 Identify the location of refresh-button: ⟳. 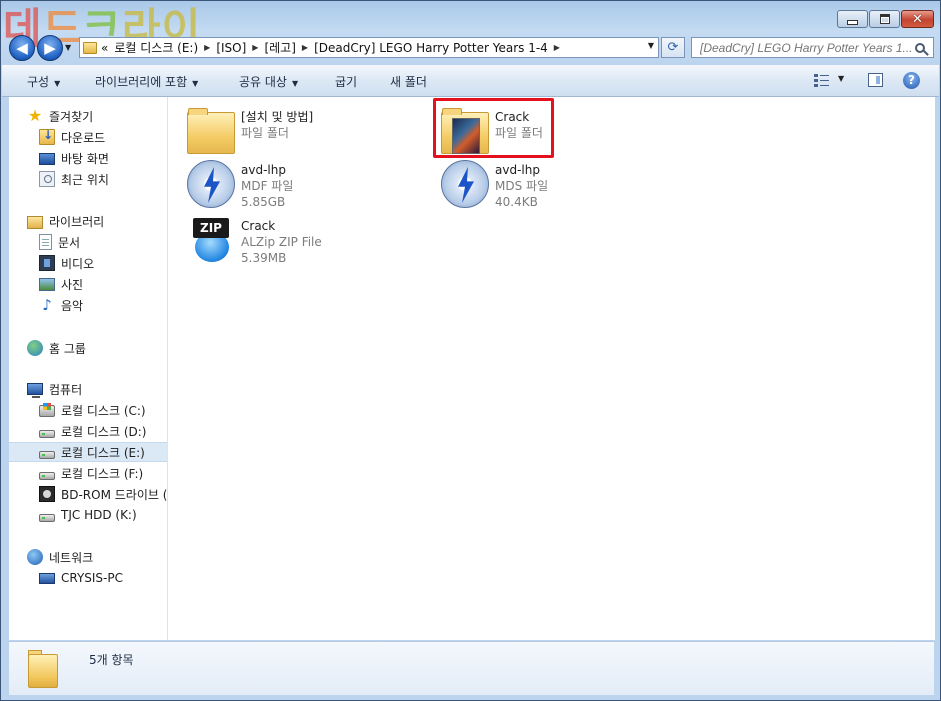
(673, 47).